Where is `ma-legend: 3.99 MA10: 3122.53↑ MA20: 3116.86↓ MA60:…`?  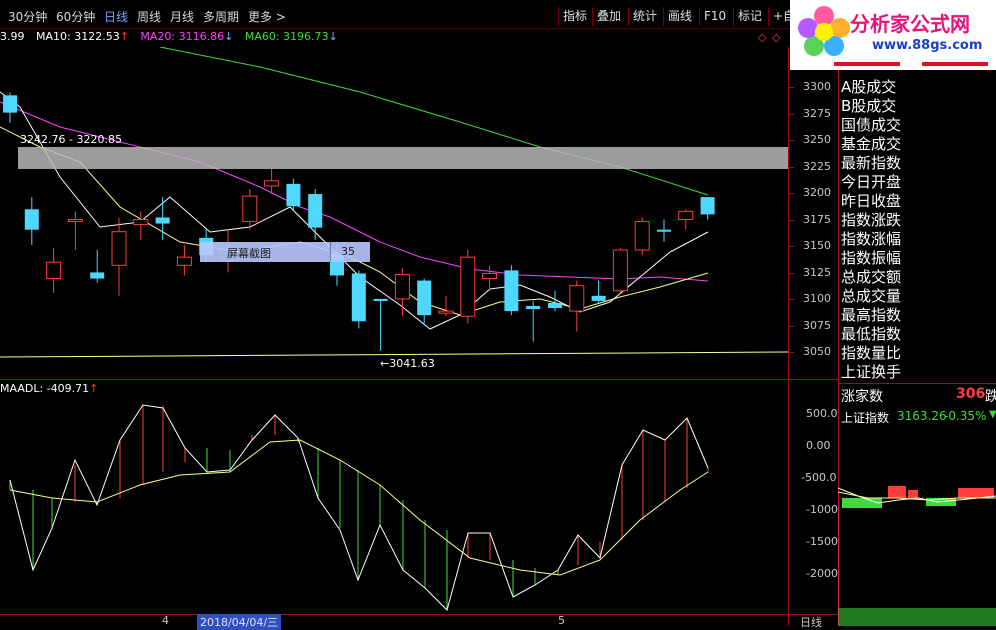 ma-legend: 3.99 MA10: 3122.53↑ MA20: 3116.86↓ MA60:… is located at coordinates (169, 36).